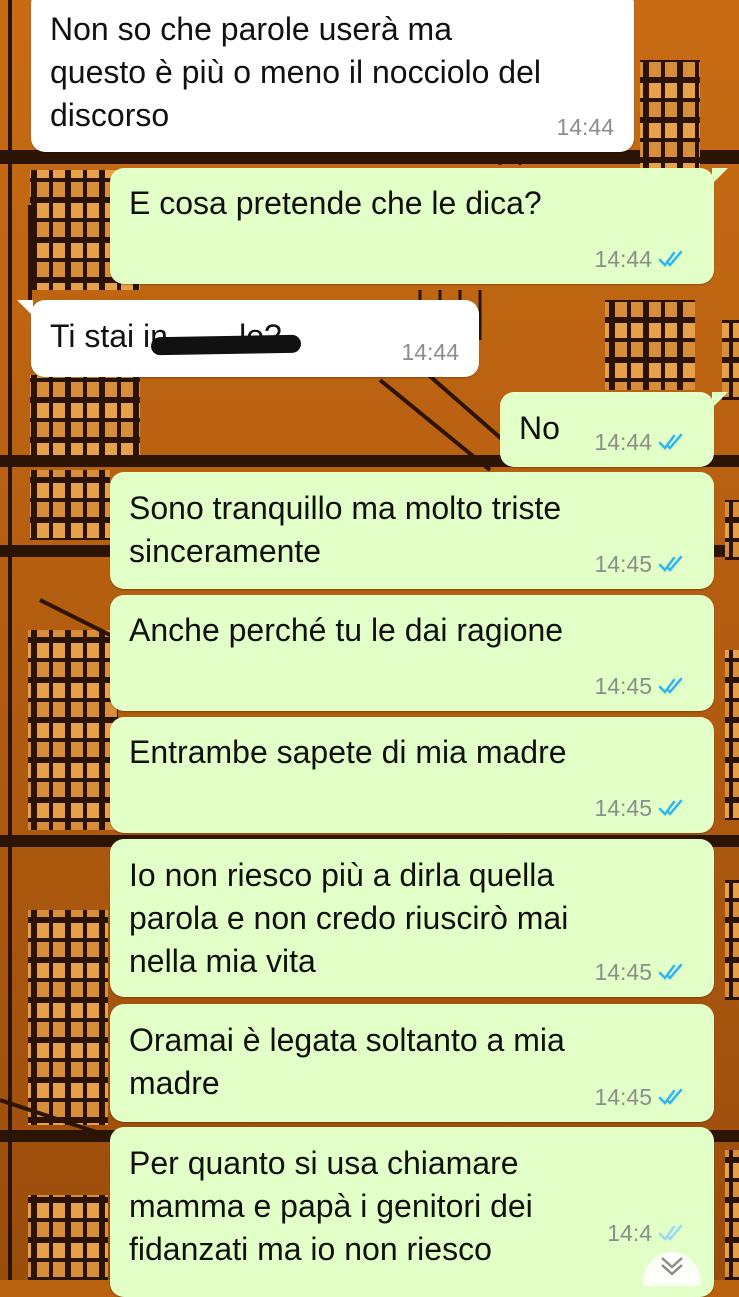 This screenshot has height=1297, width=739. What do you see at coordinates (672, 1266) in the screenshot?
I see `chevron-down-icon` at bounding box center [672, 1266].